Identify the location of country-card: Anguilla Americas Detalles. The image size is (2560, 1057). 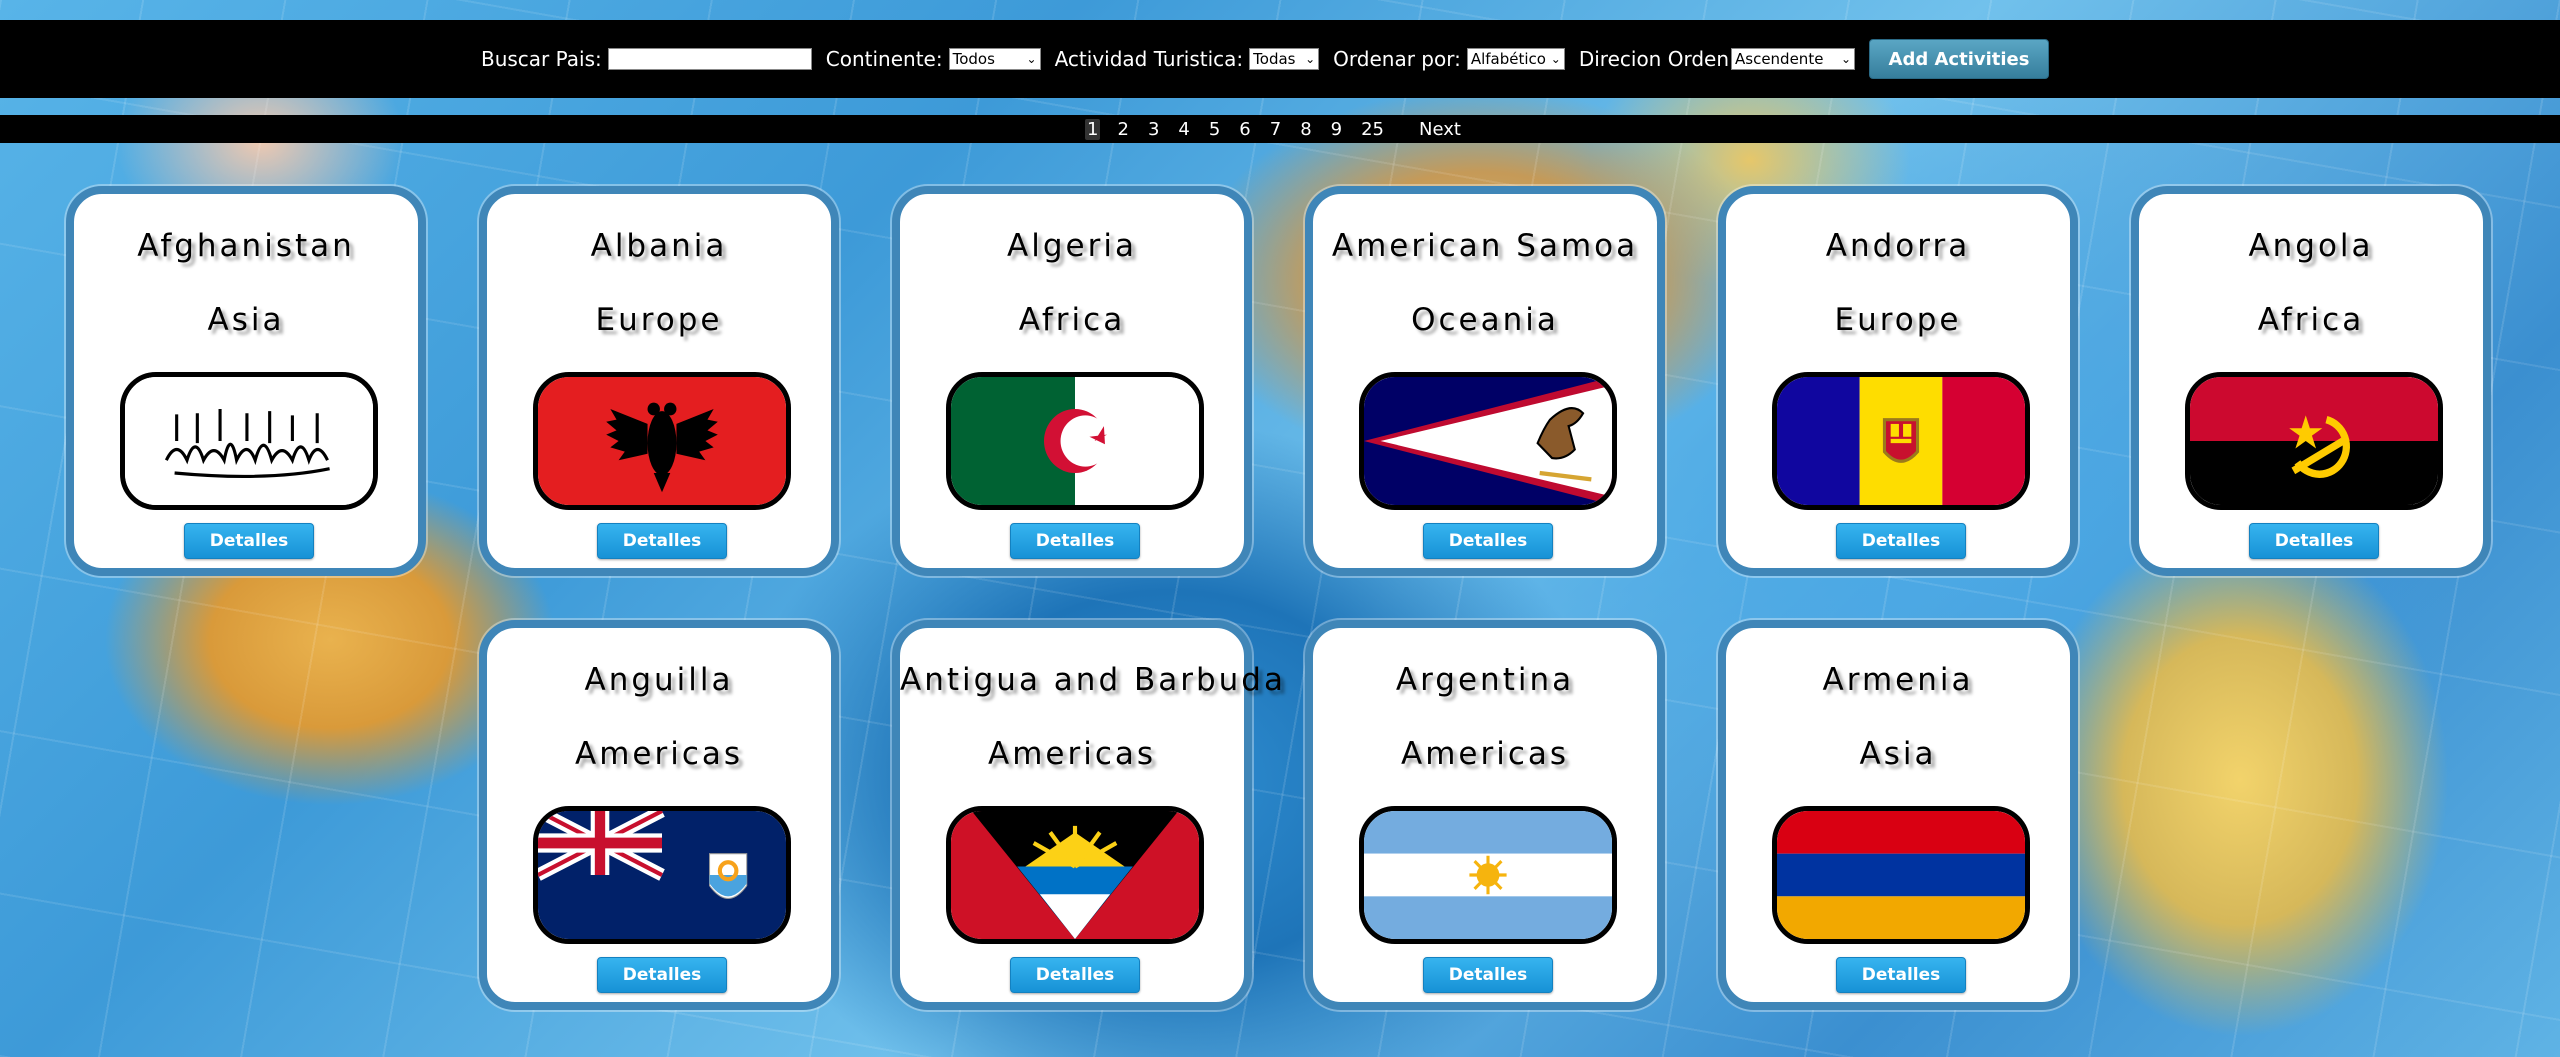
(659, 815).